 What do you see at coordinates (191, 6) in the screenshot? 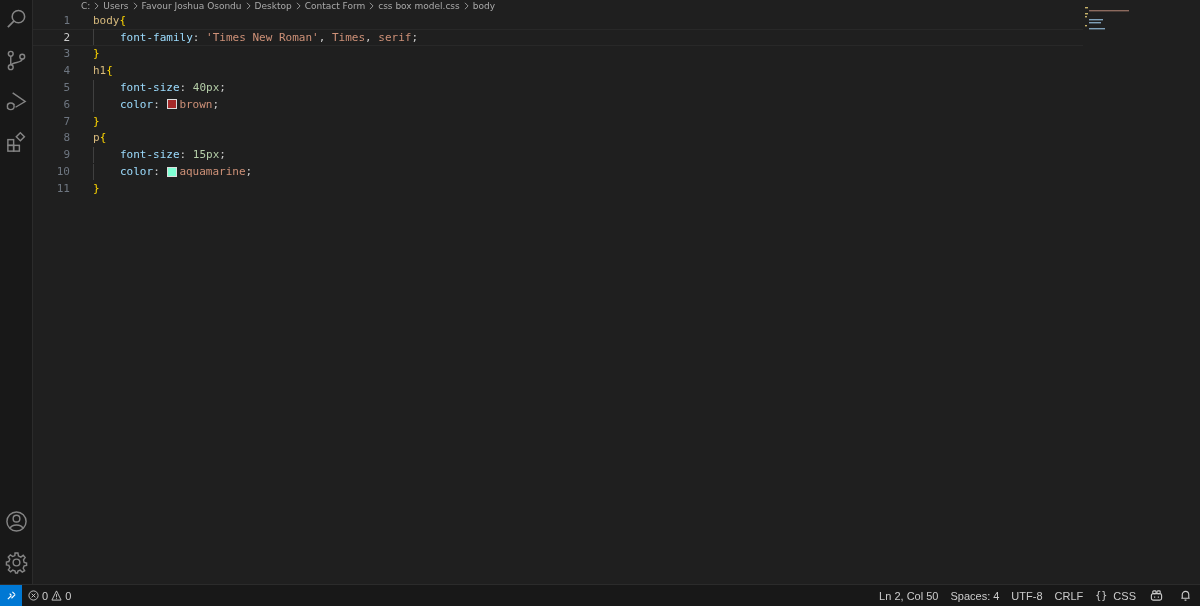
I see `breadcrumb-item: Favour Joshua Osondu` at bounding box center [191, 6].